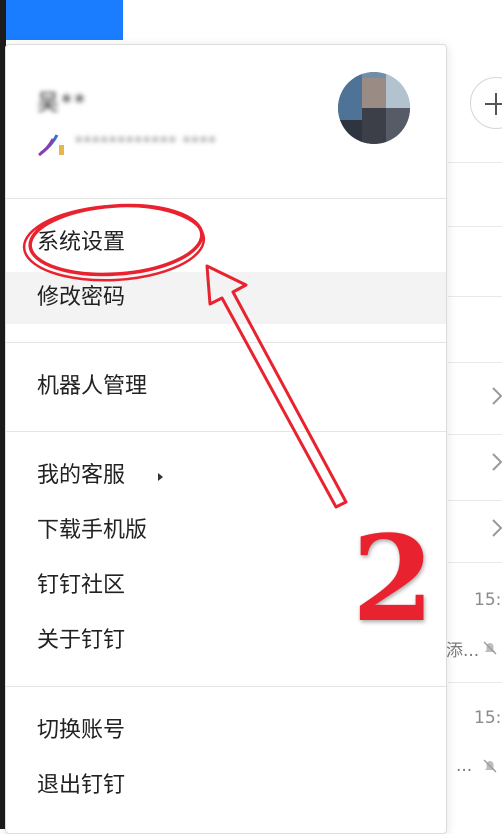  What do you see at coordinates (226, 387) in the screenshot?
I see `menu-item-robot-management: 机器人管理` at bounding box center [226, 387].